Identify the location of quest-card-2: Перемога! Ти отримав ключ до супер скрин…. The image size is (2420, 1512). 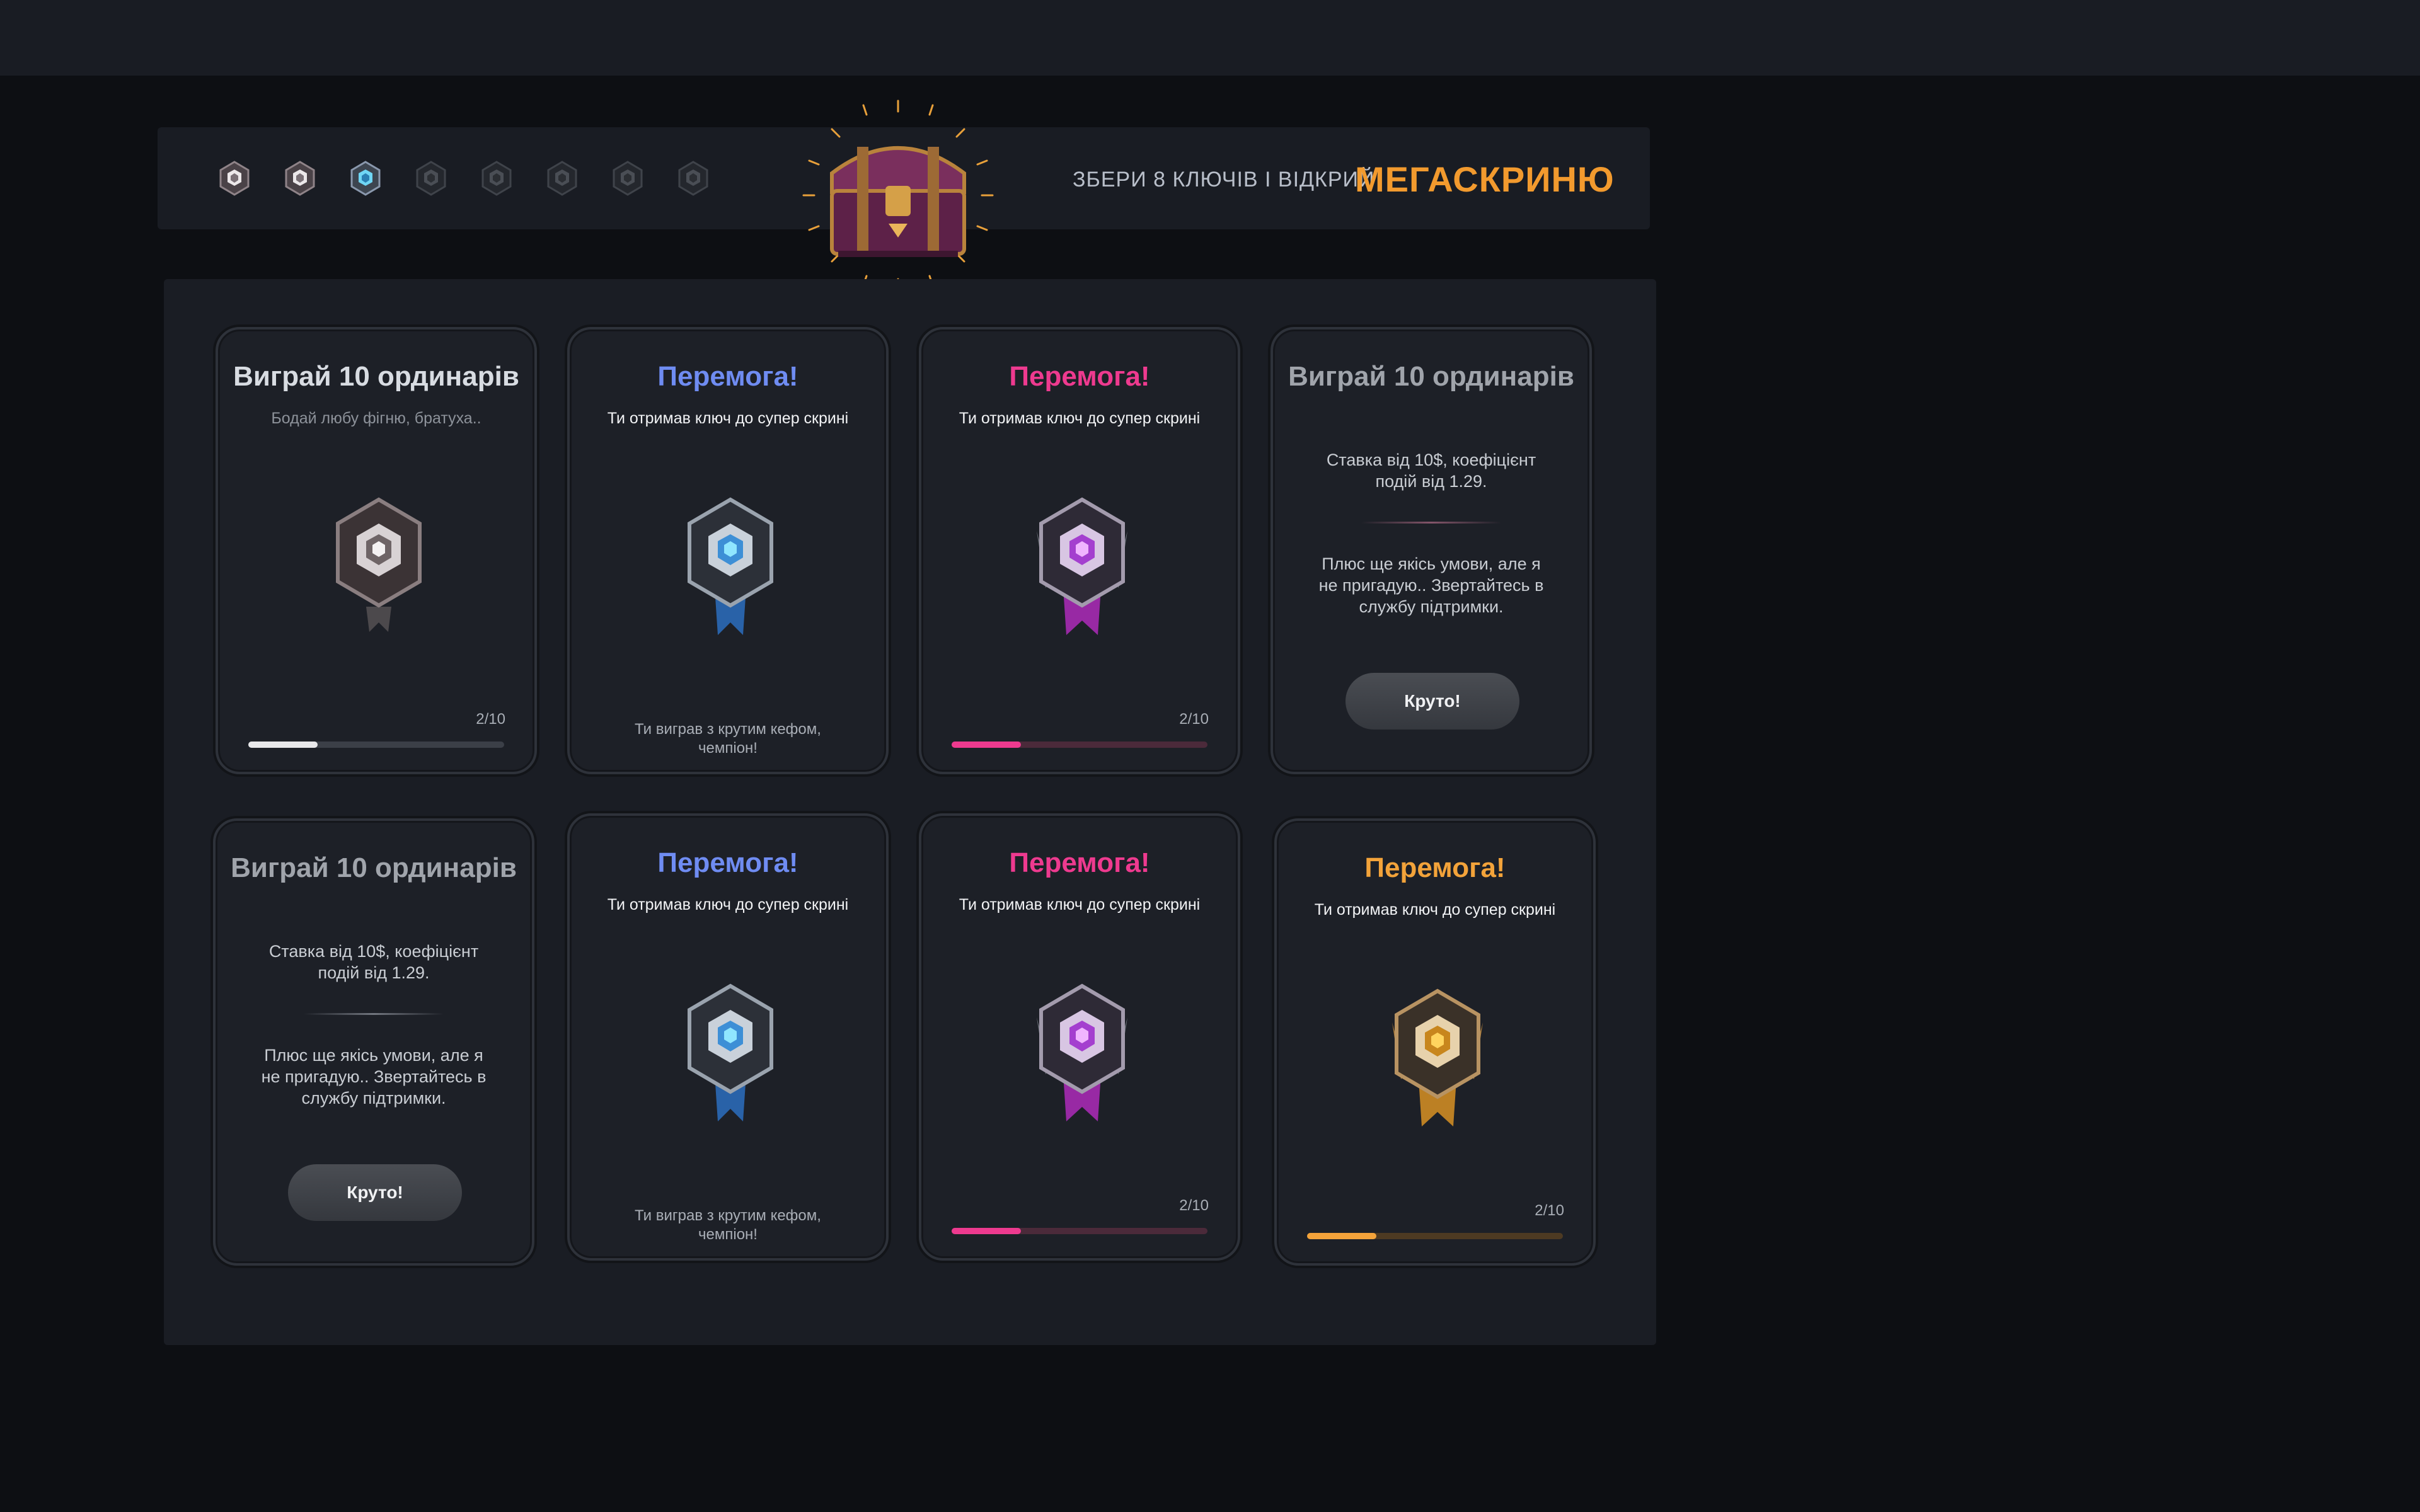
(728, 550).